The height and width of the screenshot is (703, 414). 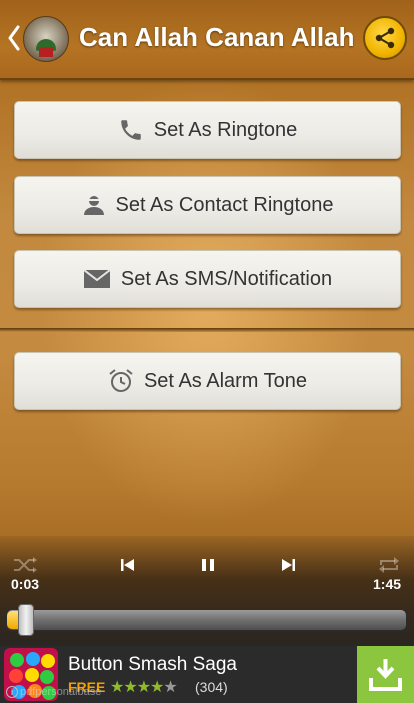 I want to click on share-icon, so click(x=385, y=38).